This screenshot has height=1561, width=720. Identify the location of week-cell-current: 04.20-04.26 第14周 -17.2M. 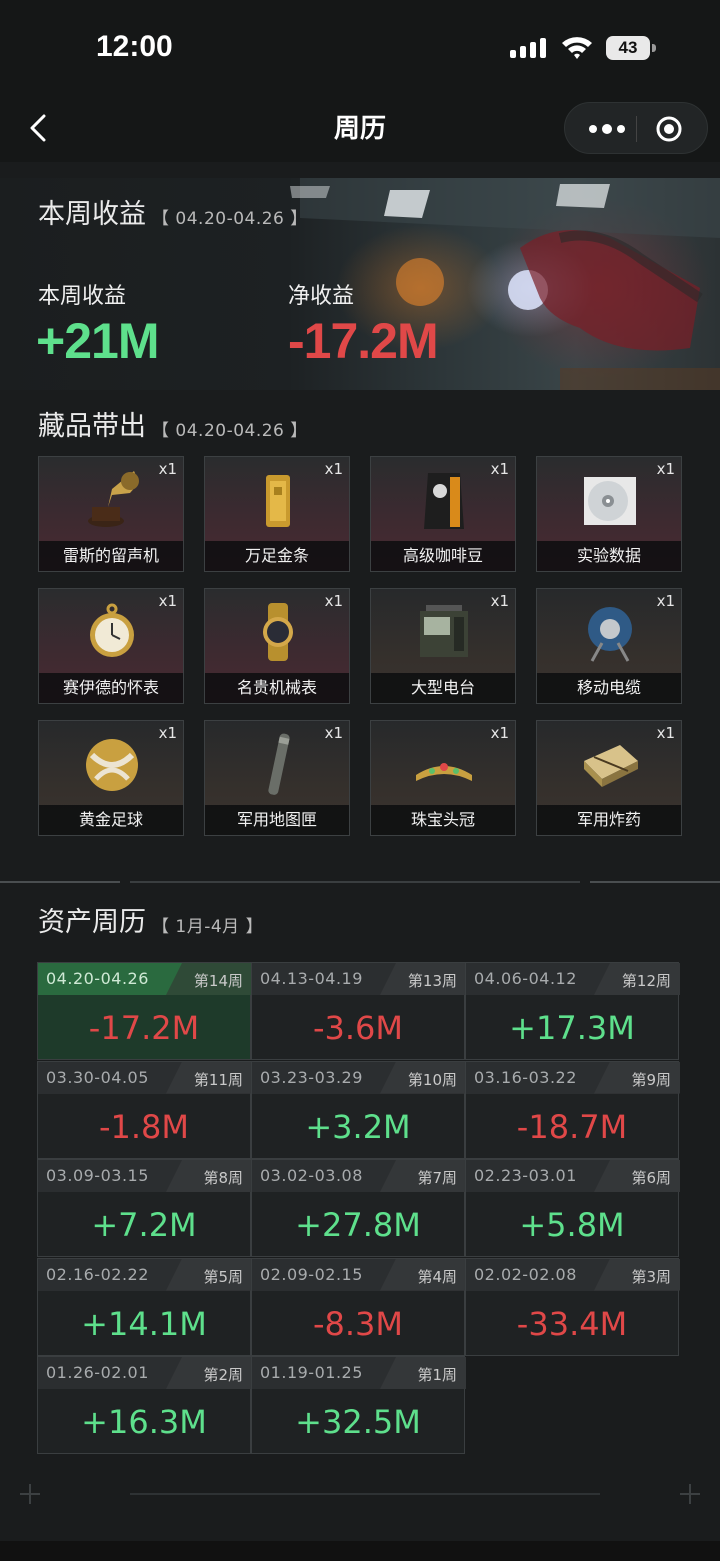
(144, 1011).